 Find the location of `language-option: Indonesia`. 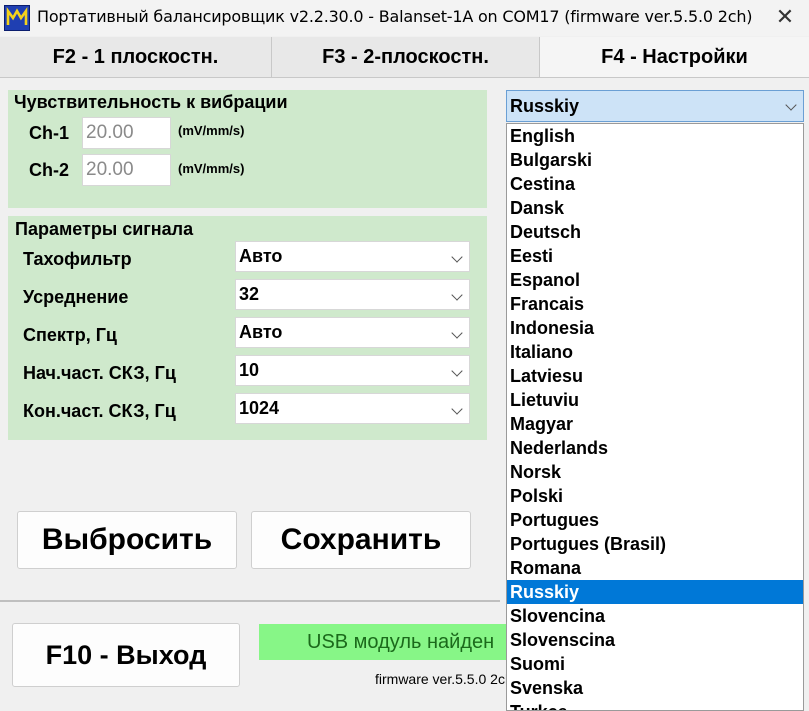

language-option: Indonesia is located at coordinates (655, 328).